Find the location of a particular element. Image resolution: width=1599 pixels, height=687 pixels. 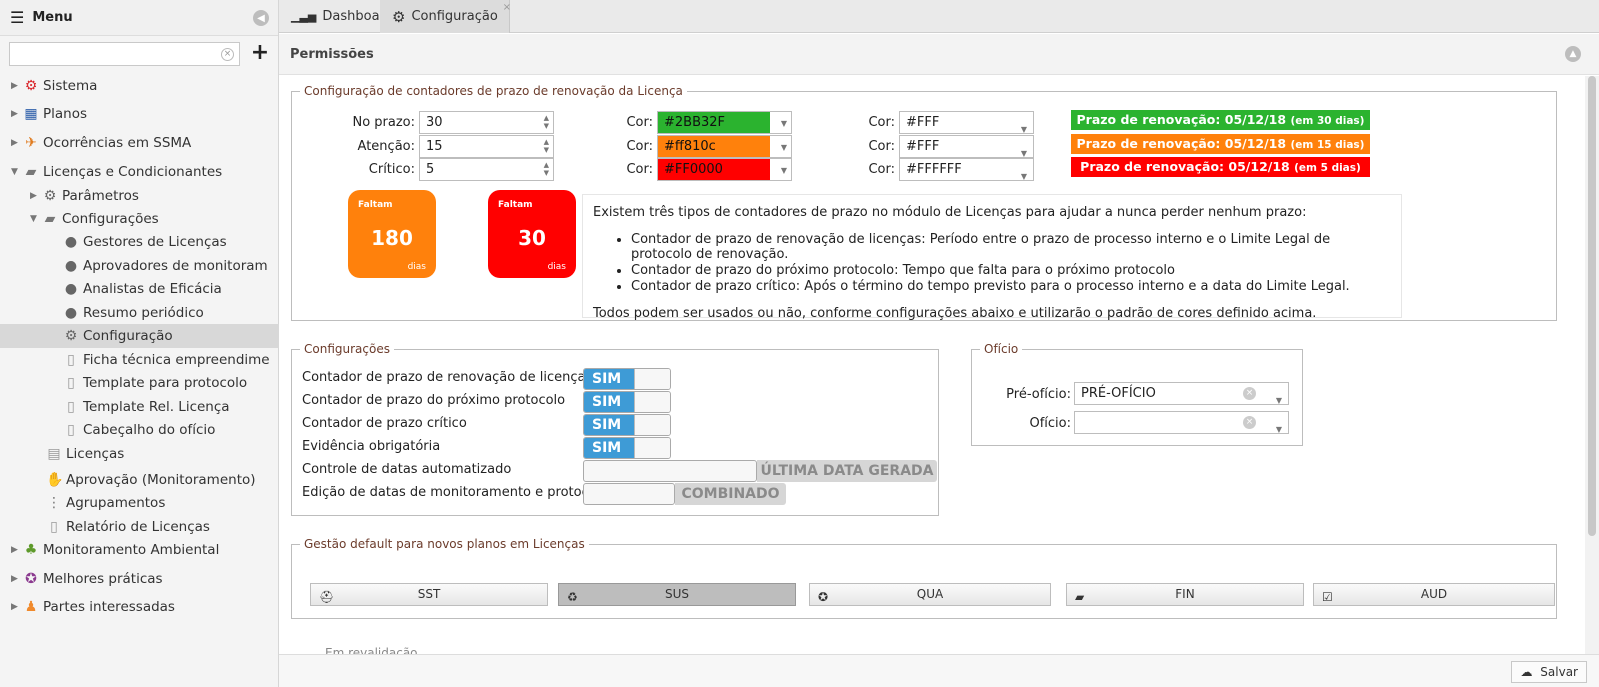

sidebar-item: ● Resumo periódico is located at coordinates (139, 313).